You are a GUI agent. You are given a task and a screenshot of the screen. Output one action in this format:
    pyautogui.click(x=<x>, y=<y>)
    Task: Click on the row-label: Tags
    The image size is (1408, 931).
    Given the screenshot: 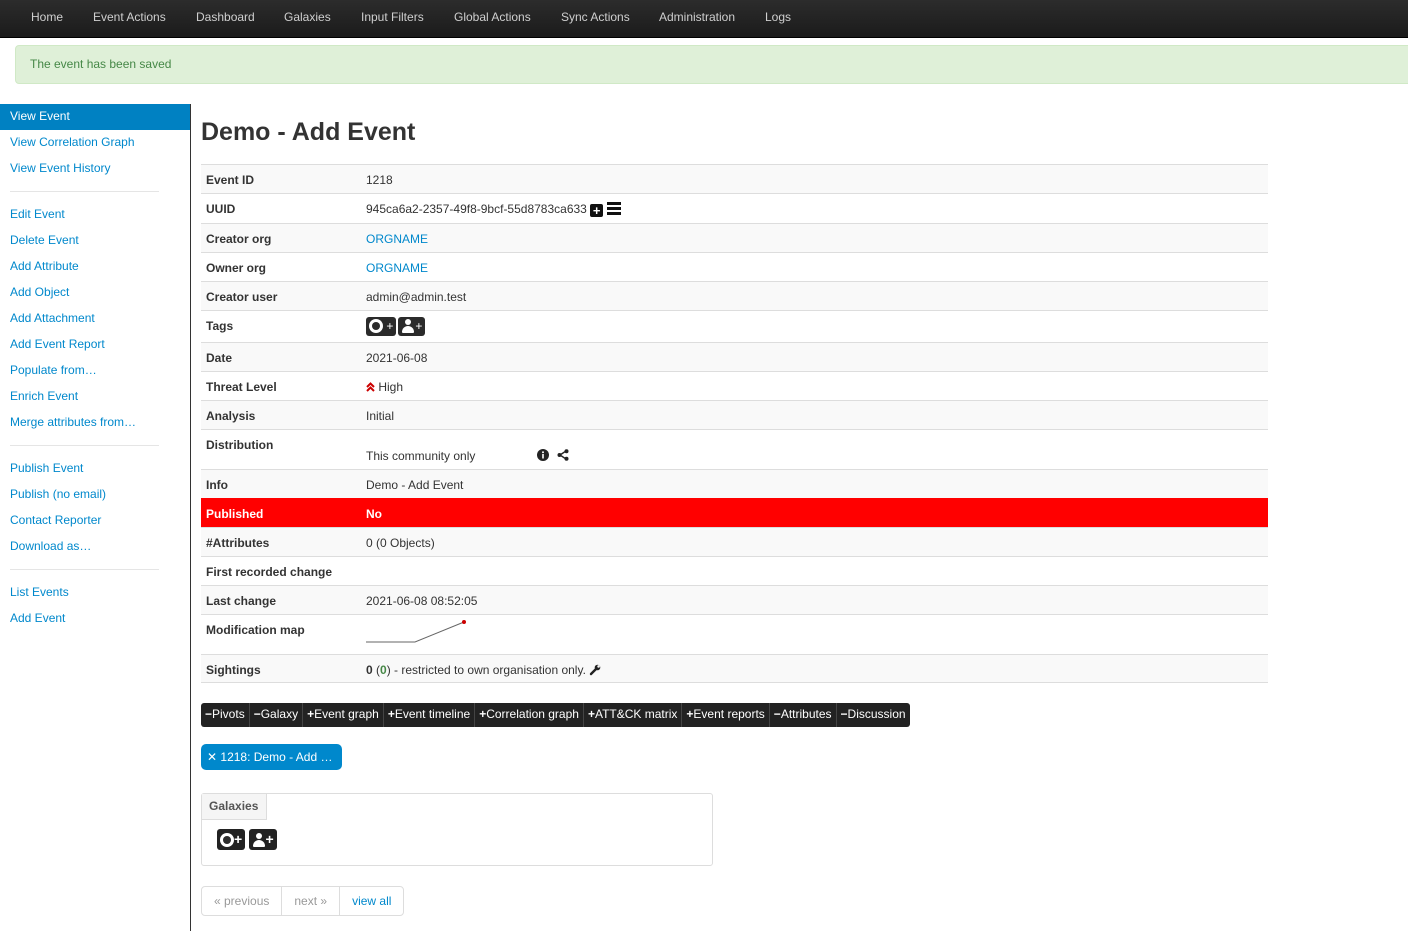 What is the action you would take?
    pyautogui.click(x=220, y=326)
    